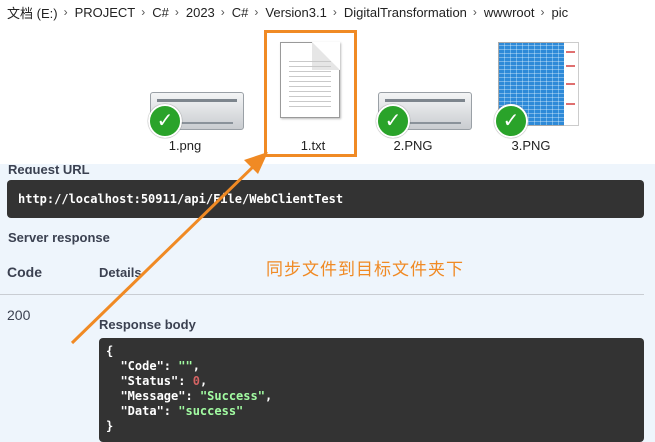  What do you see at coordinates (32, 12) in the screenshot?
I see `breadcrumb-item: 文档 (E:)` at bounding box center [32, 12].